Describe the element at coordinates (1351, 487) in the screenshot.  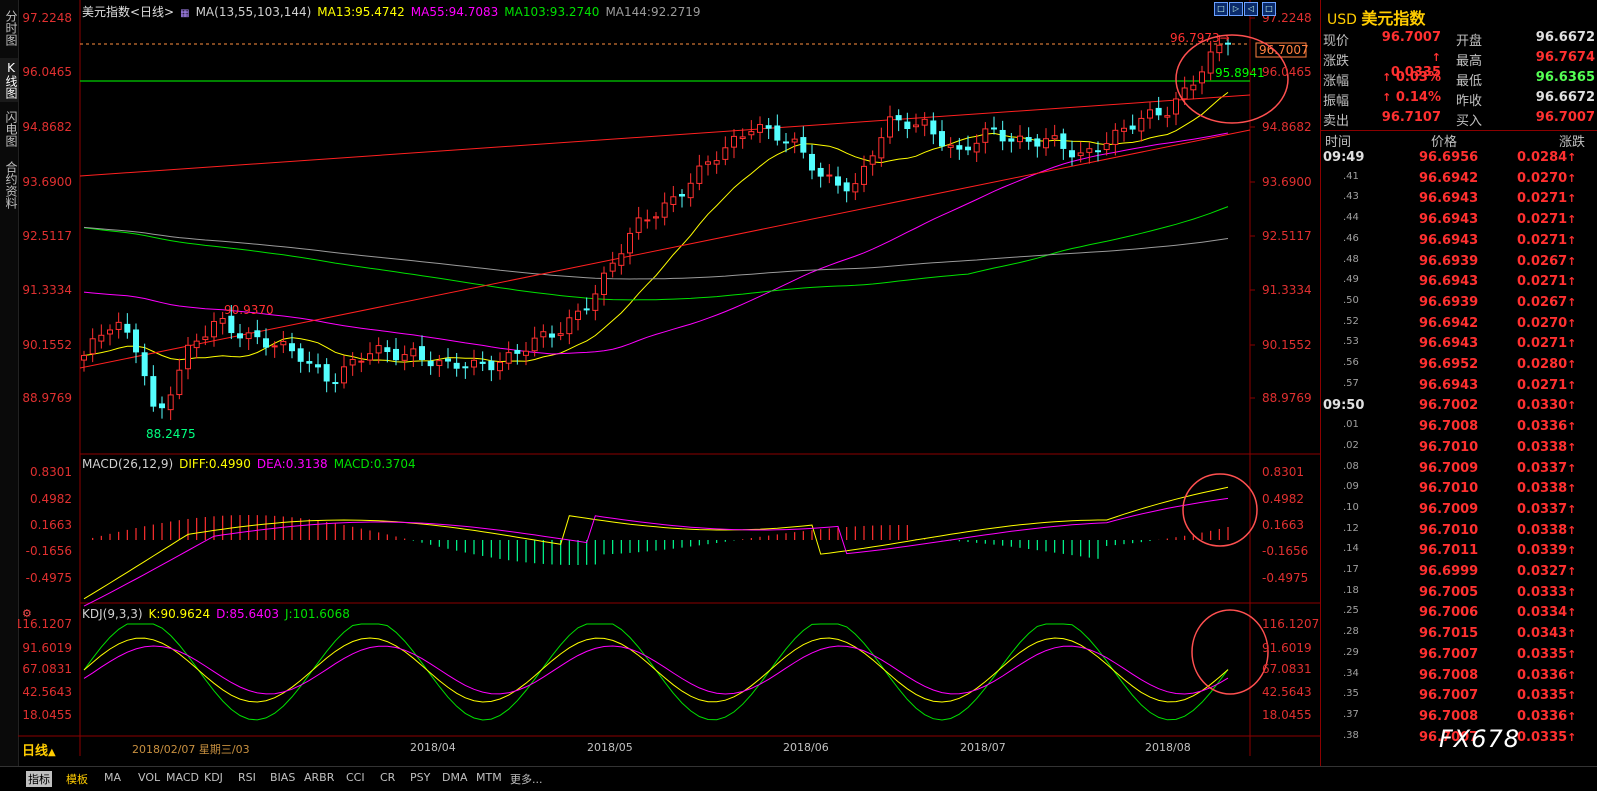
I see `tick-time: .09` at that location.